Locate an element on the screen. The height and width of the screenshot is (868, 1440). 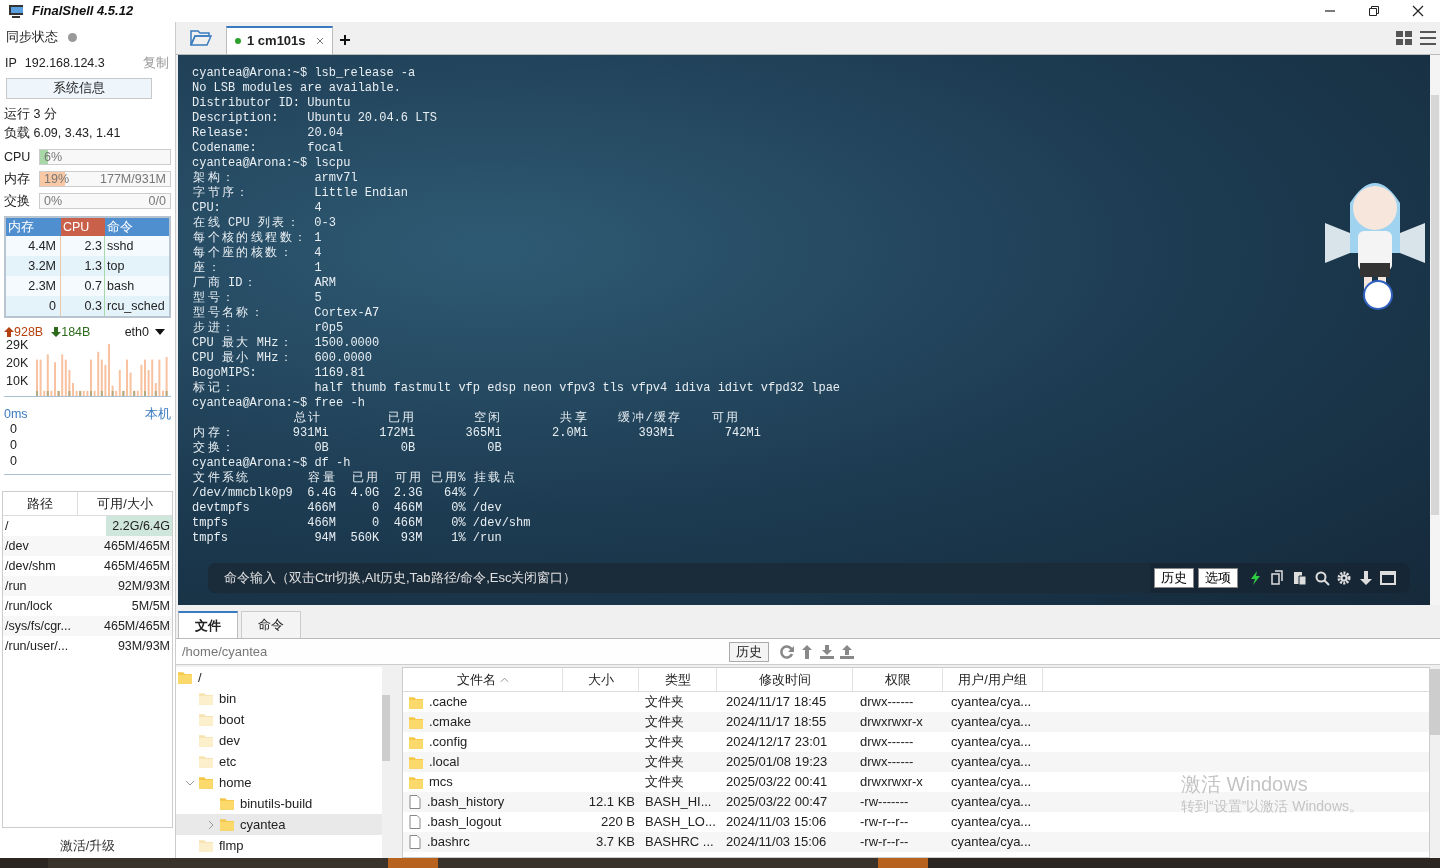
tree-label: bin is located at coordinates (228, 698).